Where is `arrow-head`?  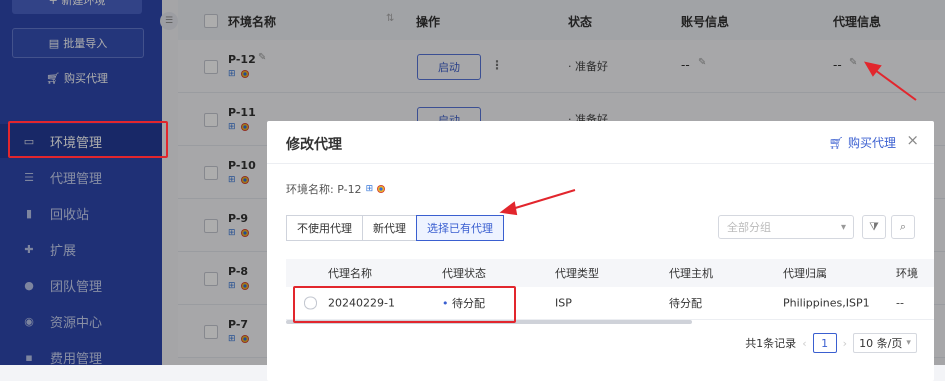
arrow-head is located at coordinates (508, 208).